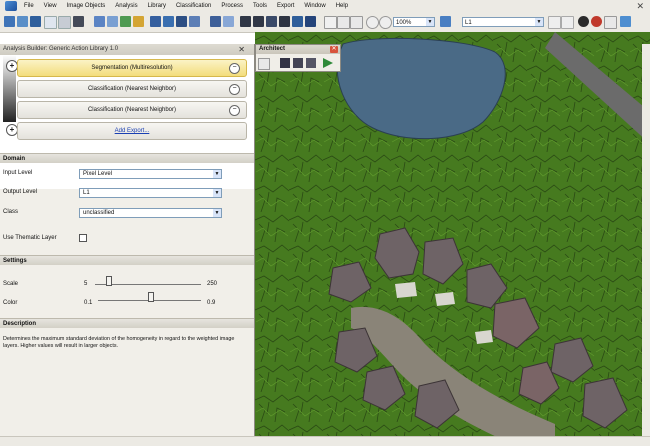  I want to click on menu-window: Window, so click(314, 6).